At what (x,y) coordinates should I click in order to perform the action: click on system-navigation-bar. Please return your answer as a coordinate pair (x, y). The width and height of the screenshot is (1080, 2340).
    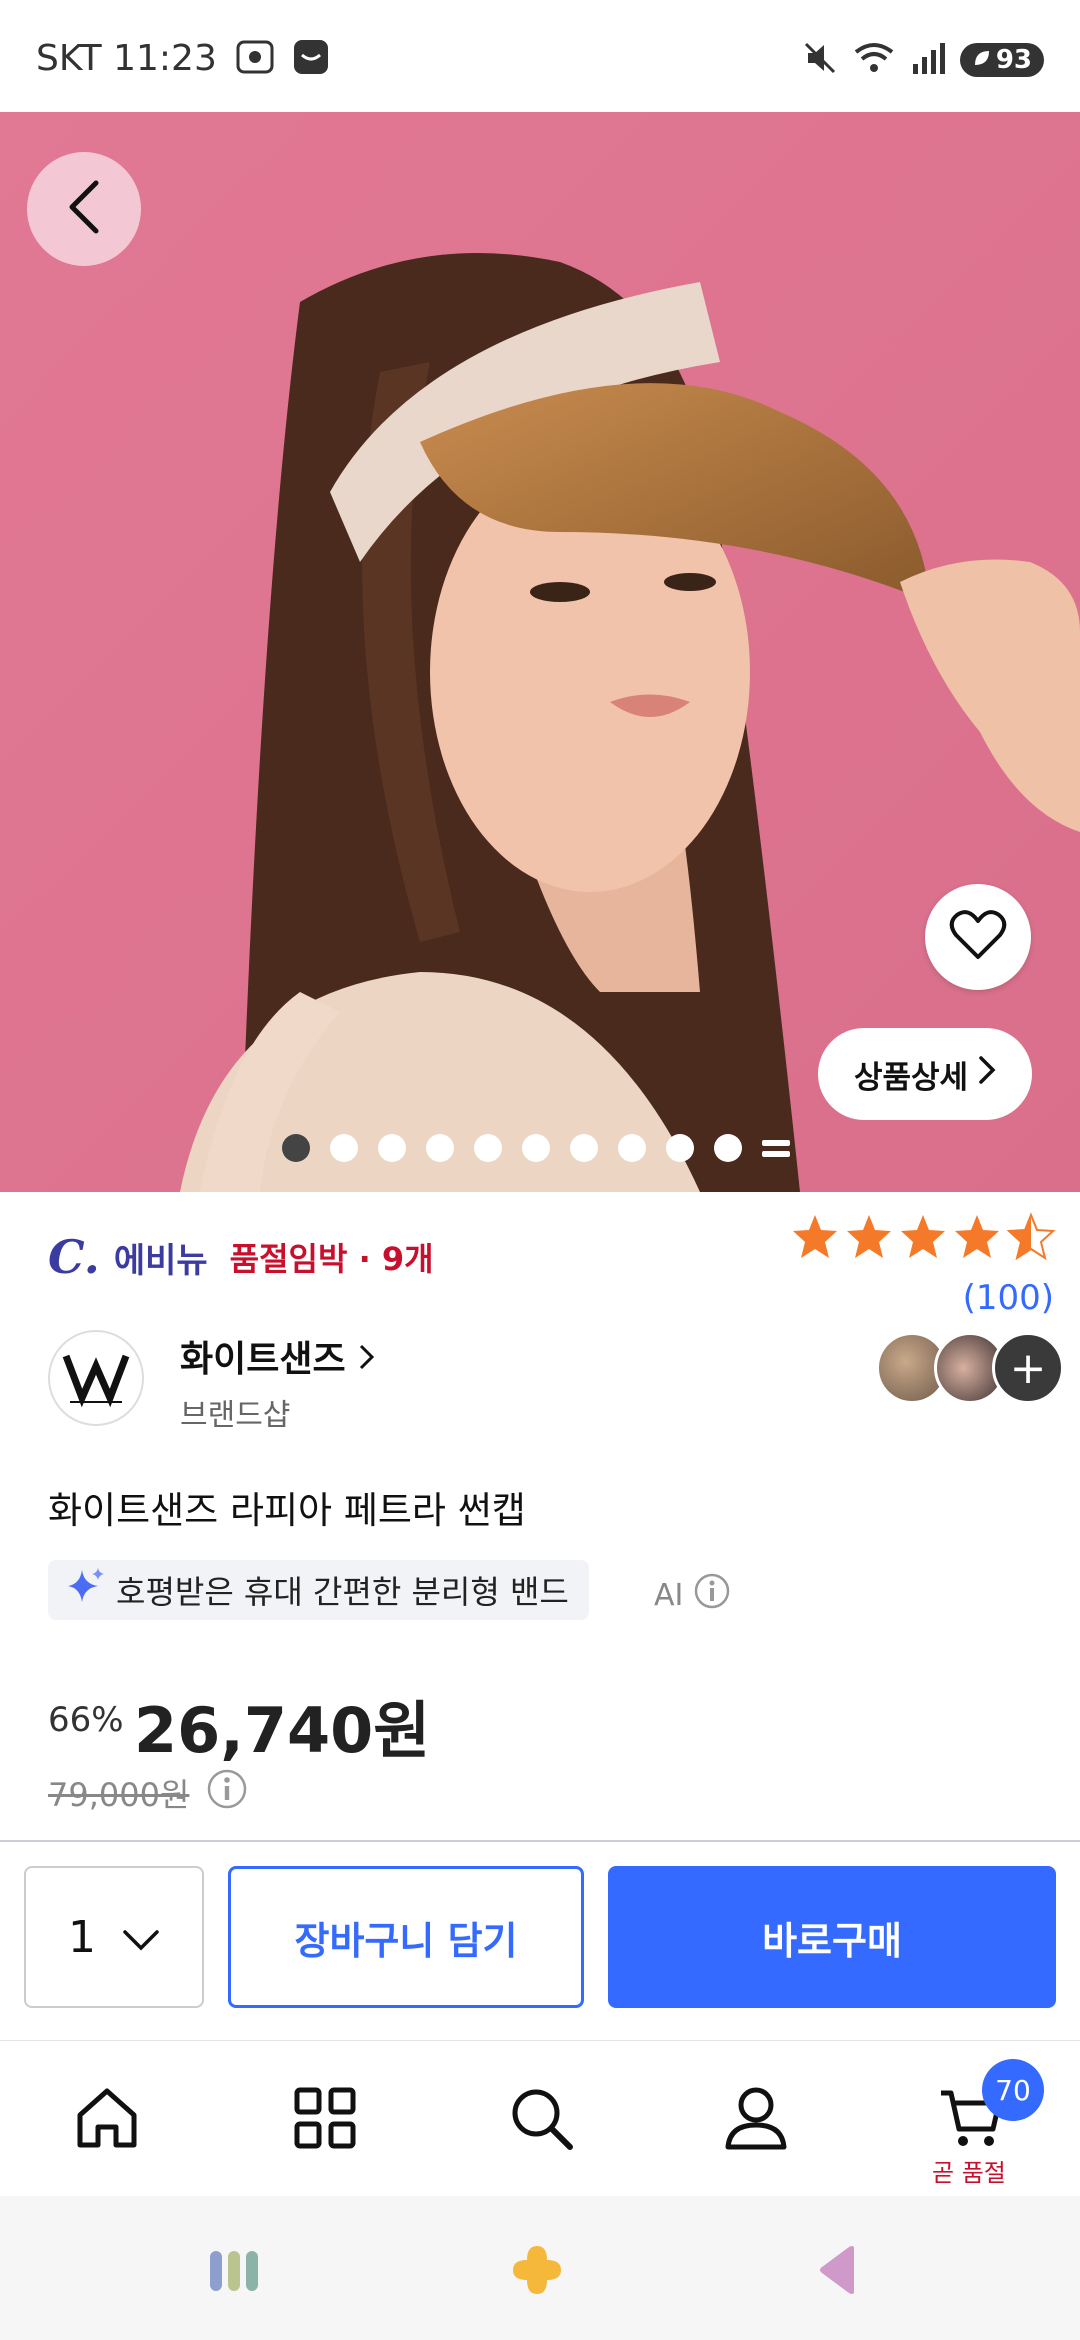
    Looking at the image, I should click on (540, 2268).